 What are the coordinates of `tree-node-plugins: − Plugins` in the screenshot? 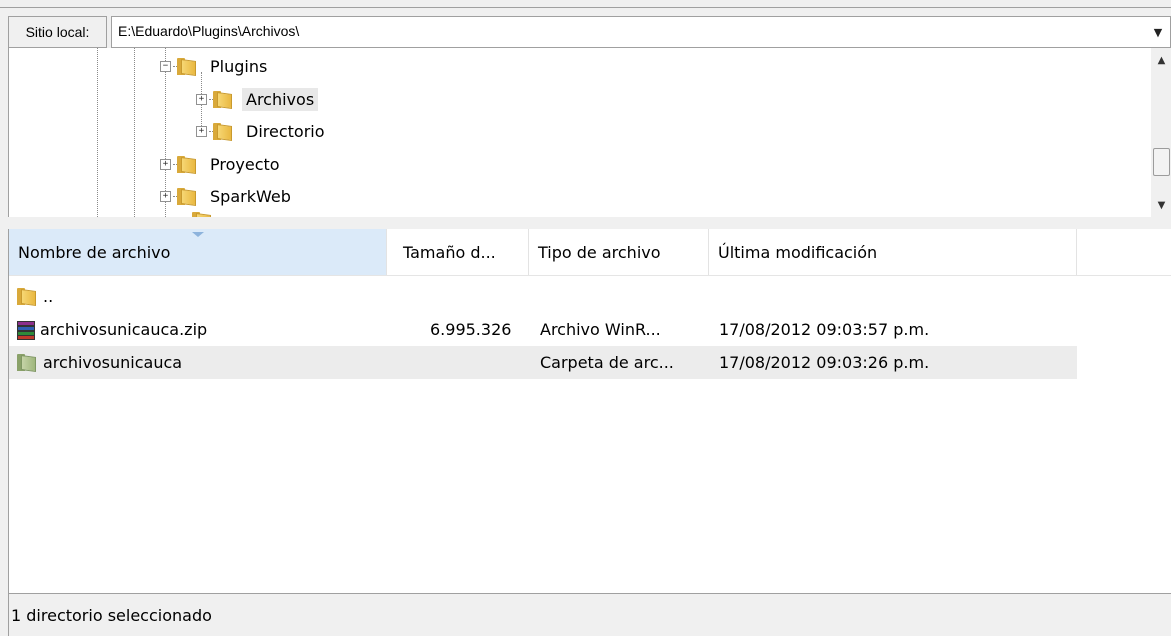 It's located at (215, 66).